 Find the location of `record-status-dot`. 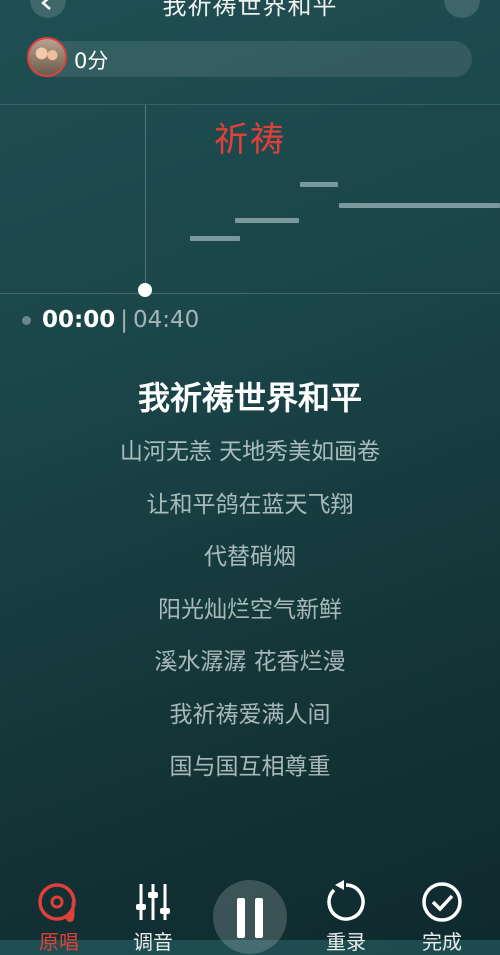

record-status-dot is located at coordinates (26, 320).